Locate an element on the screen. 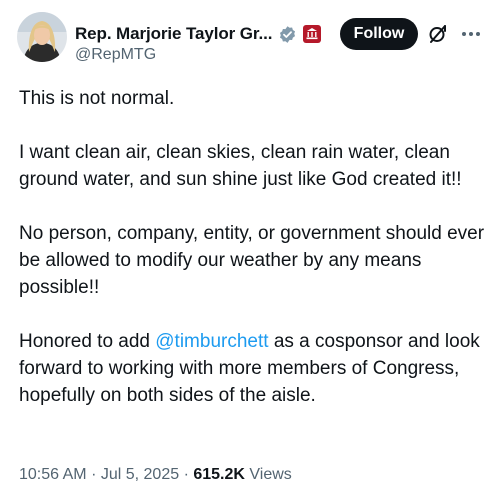 This screenshot has height=500, width=500. tweet-metadata: 10:56 AM · Jul 5, 2025 · 615.2K Views is located at coordinates (155, 475).